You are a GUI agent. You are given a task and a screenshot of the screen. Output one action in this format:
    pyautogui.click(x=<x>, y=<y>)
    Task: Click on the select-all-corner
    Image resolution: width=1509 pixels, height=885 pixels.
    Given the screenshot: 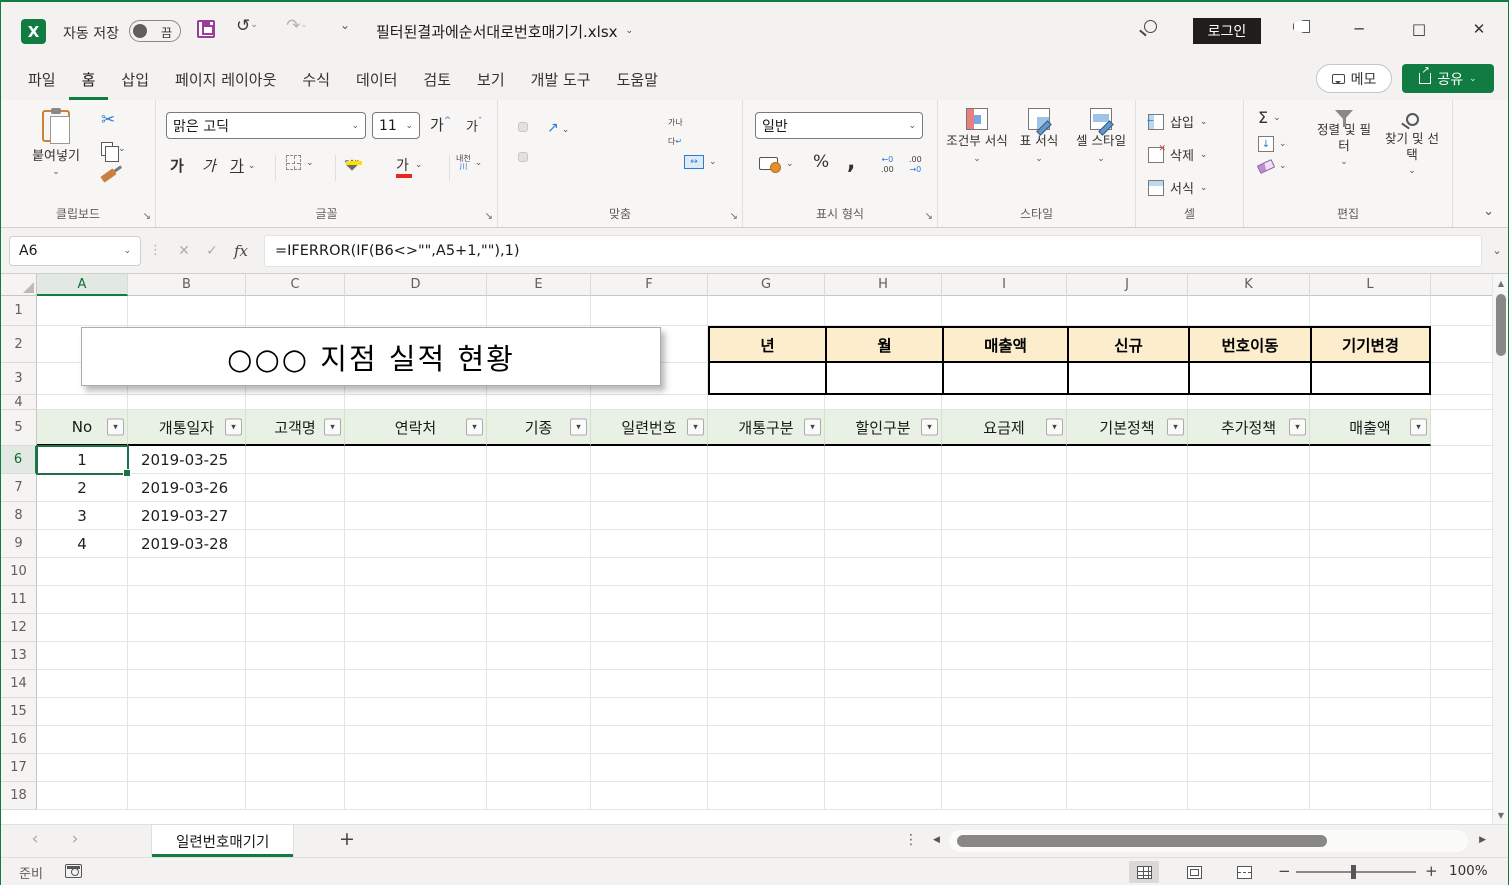 What is the action you would take?
    pyautogui.click(x=19, y=285)
    